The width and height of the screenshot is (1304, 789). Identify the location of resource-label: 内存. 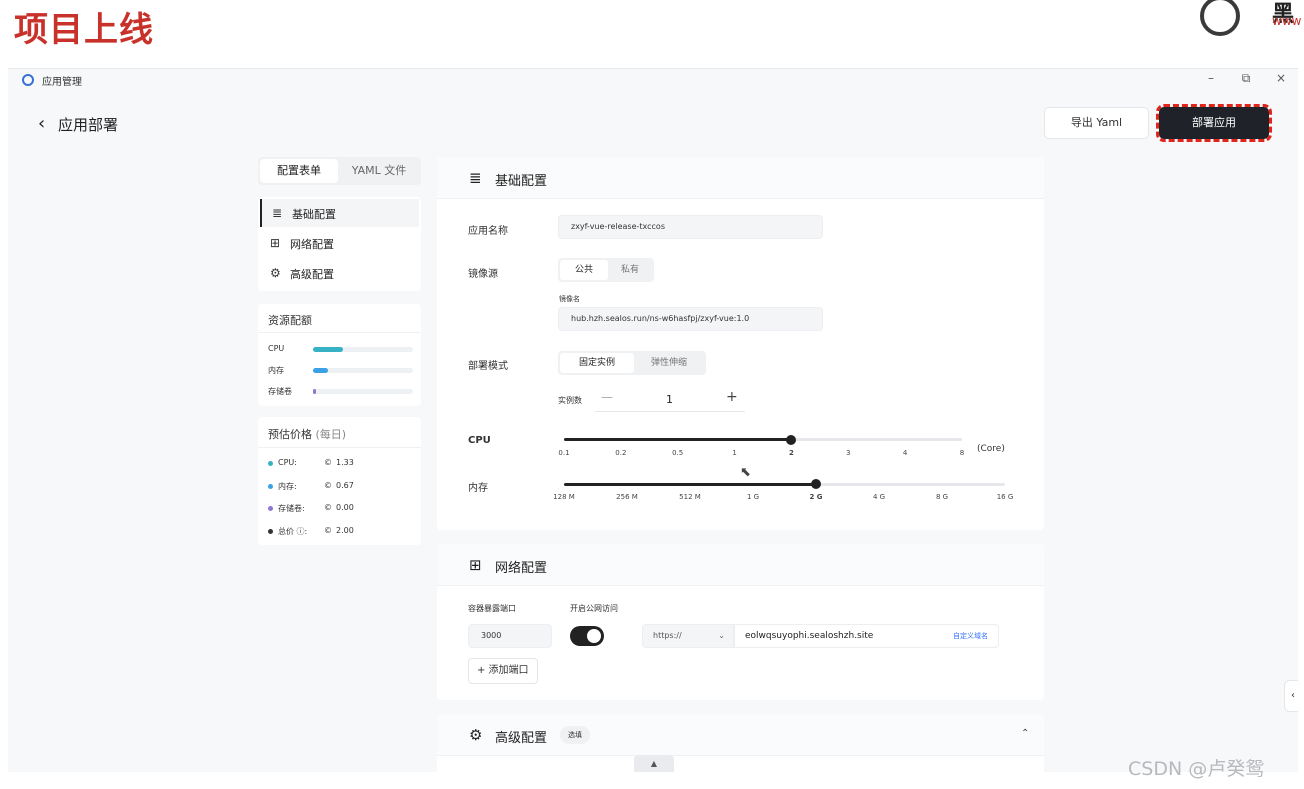
(276, 370).